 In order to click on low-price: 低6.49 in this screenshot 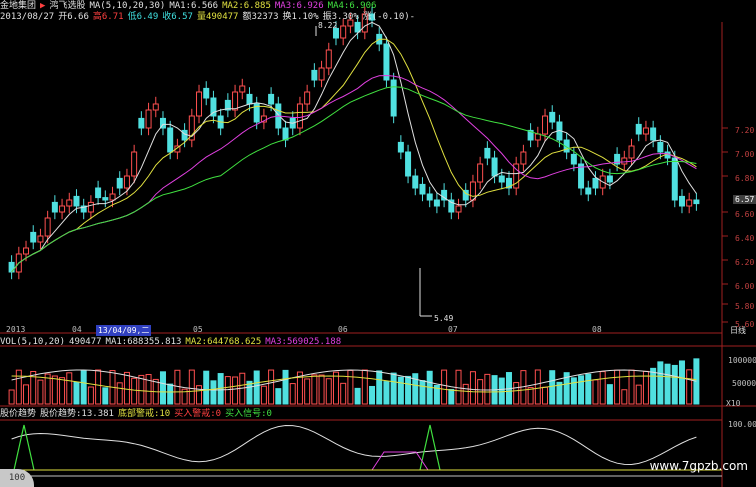, I will do `click(143, 17)`.